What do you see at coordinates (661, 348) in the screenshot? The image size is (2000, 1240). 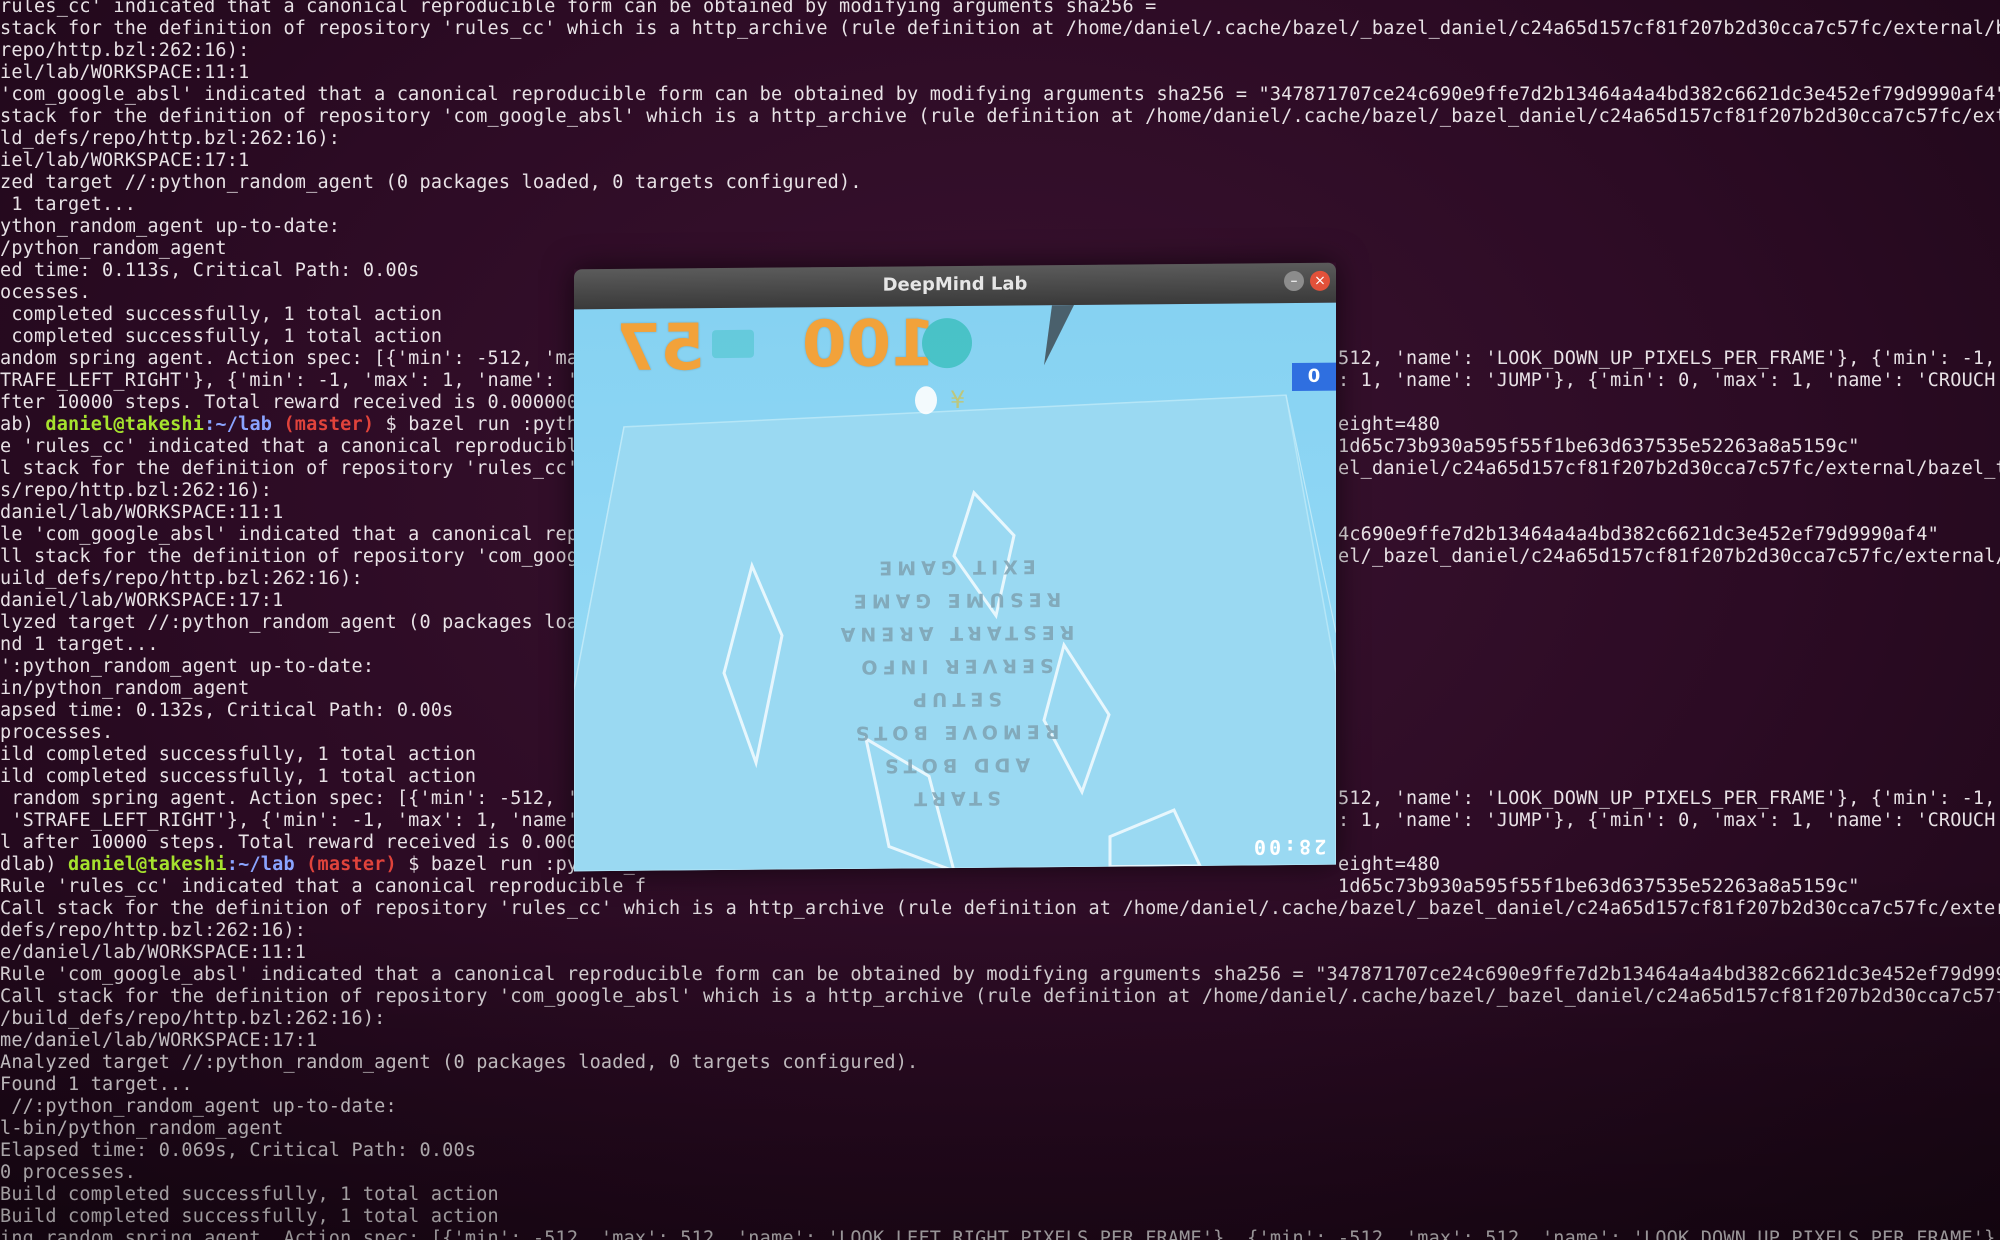 I see `hud-armor-value: 57` at bounding box center [661, 348].